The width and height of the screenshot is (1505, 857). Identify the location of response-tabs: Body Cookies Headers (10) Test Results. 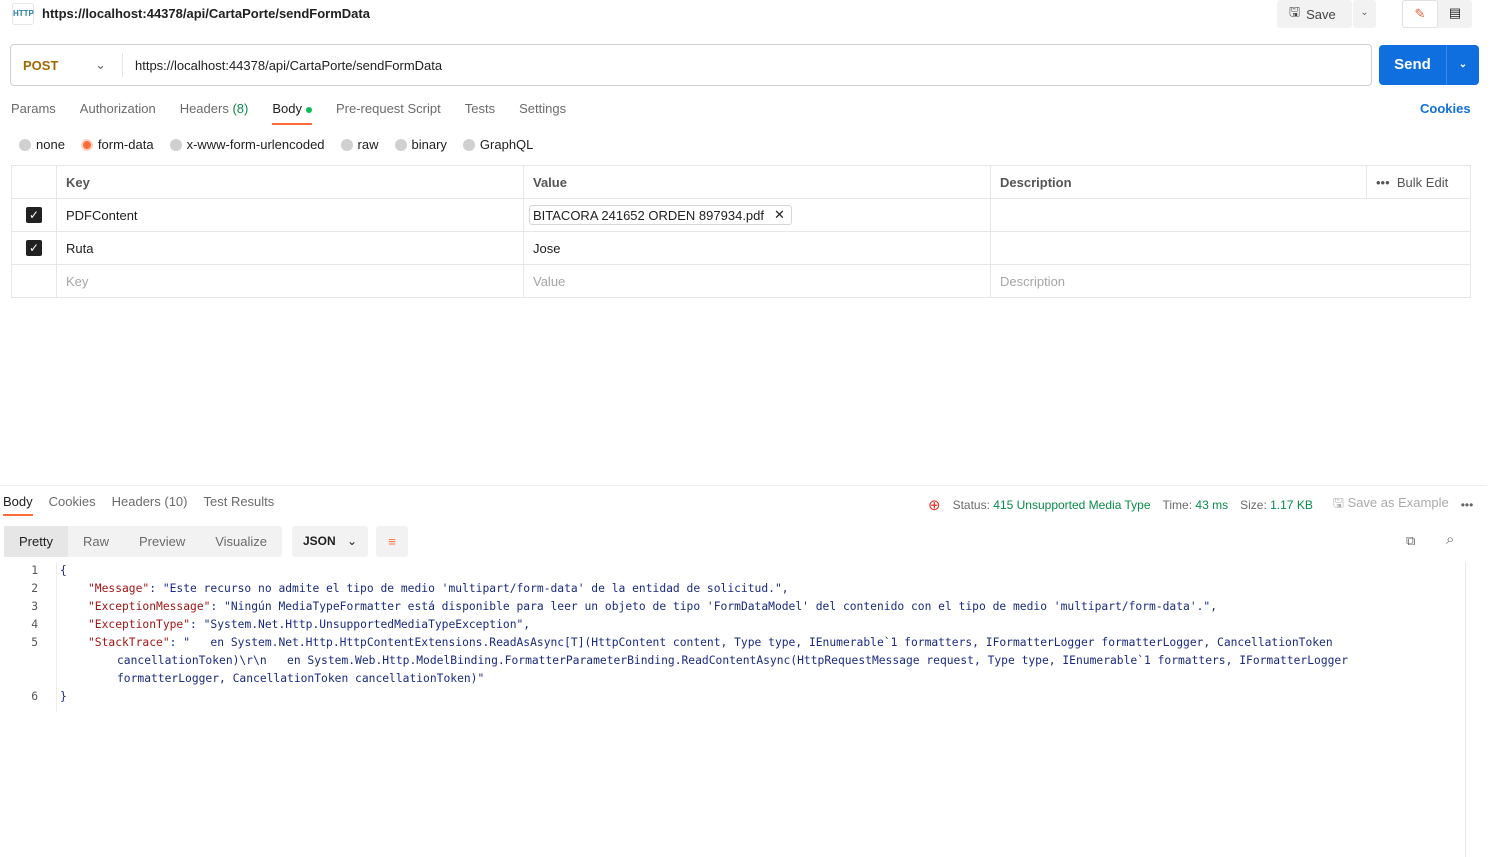
(138, 505).